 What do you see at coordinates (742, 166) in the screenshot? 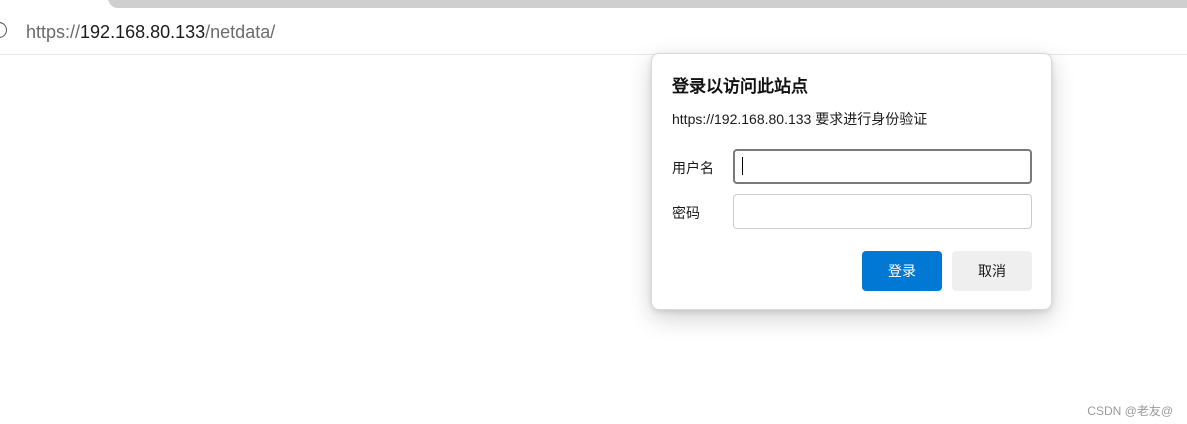
I see `text-caret` at bounding box center [742, 166].